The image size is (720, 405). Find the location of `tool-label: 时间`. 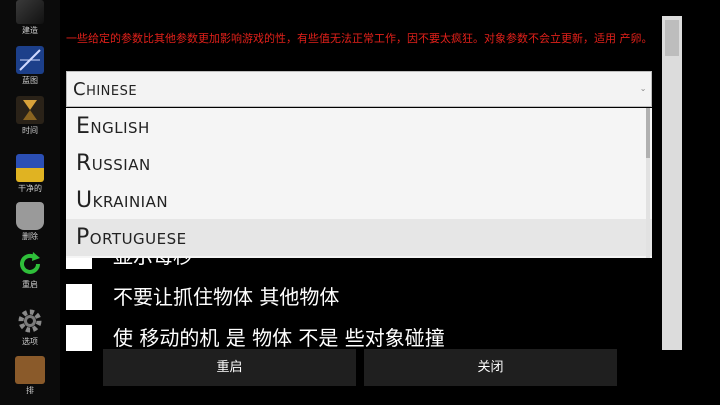

tool-label: 时间 is located at coordinates (30, 130).